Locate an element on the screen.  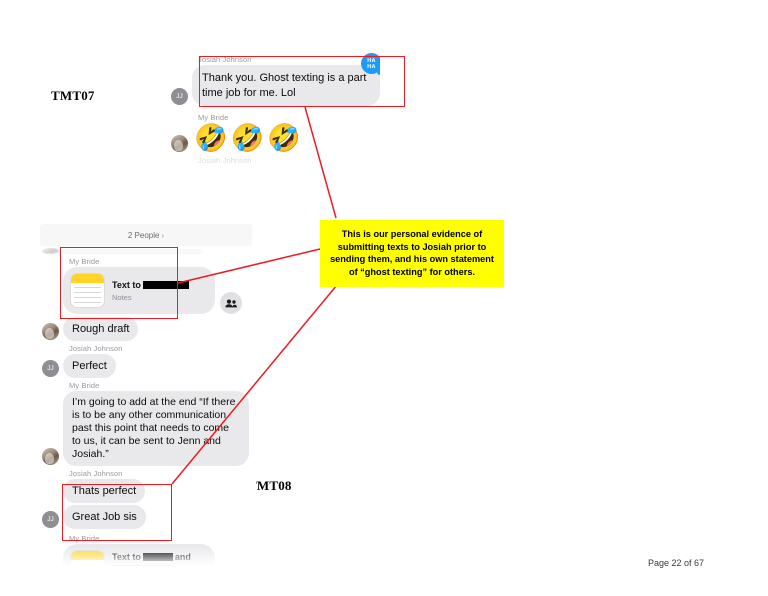
attachment-row: Text to Notes is located at coordinates (146, 290).